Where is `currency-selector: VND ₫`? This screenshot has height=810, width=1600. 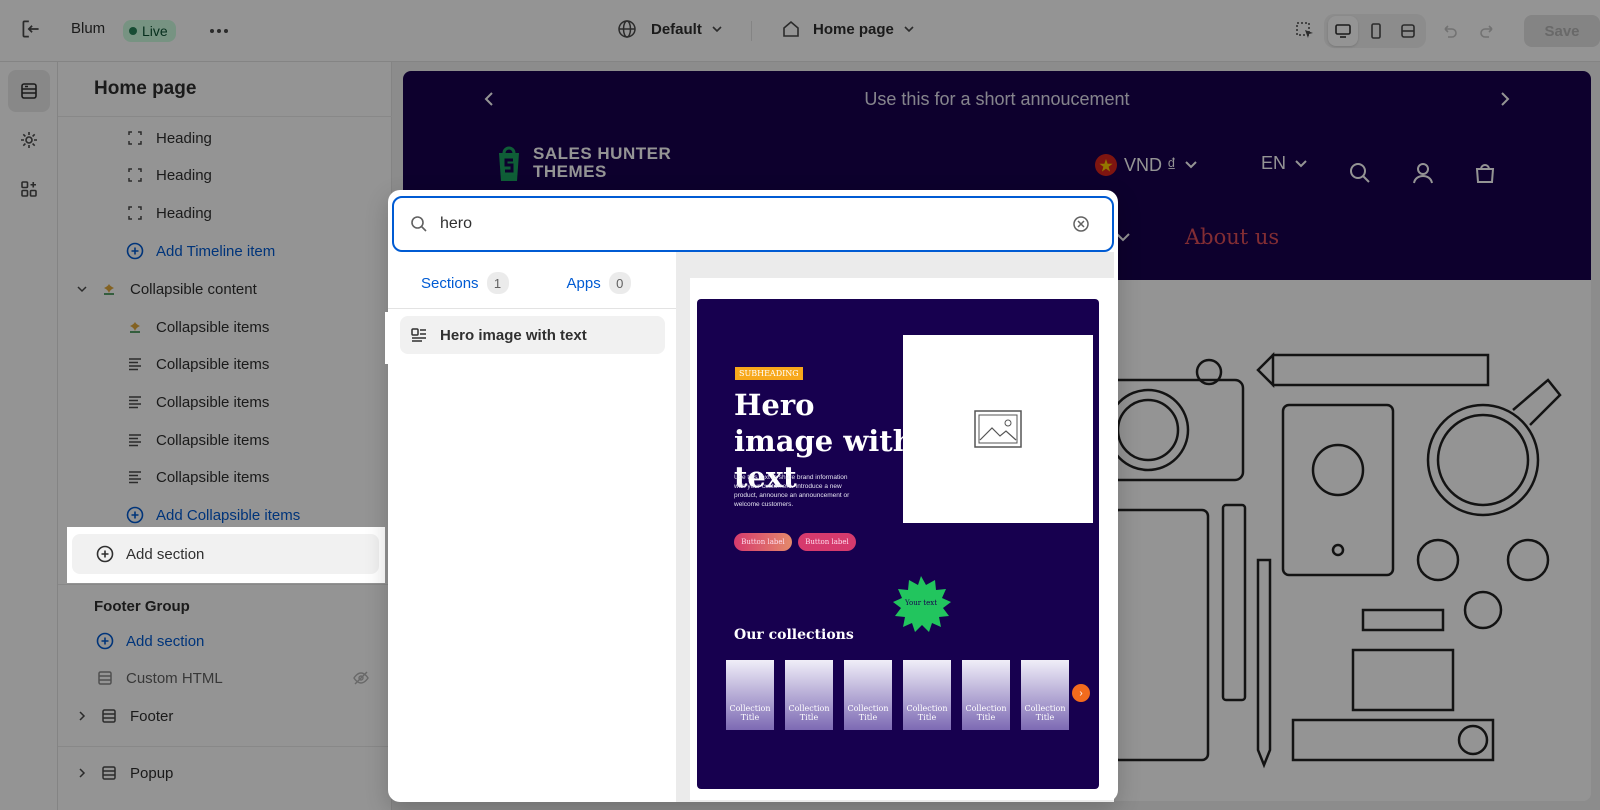 currency-selector: VND ₫ is located at coordinates (1147, 165).